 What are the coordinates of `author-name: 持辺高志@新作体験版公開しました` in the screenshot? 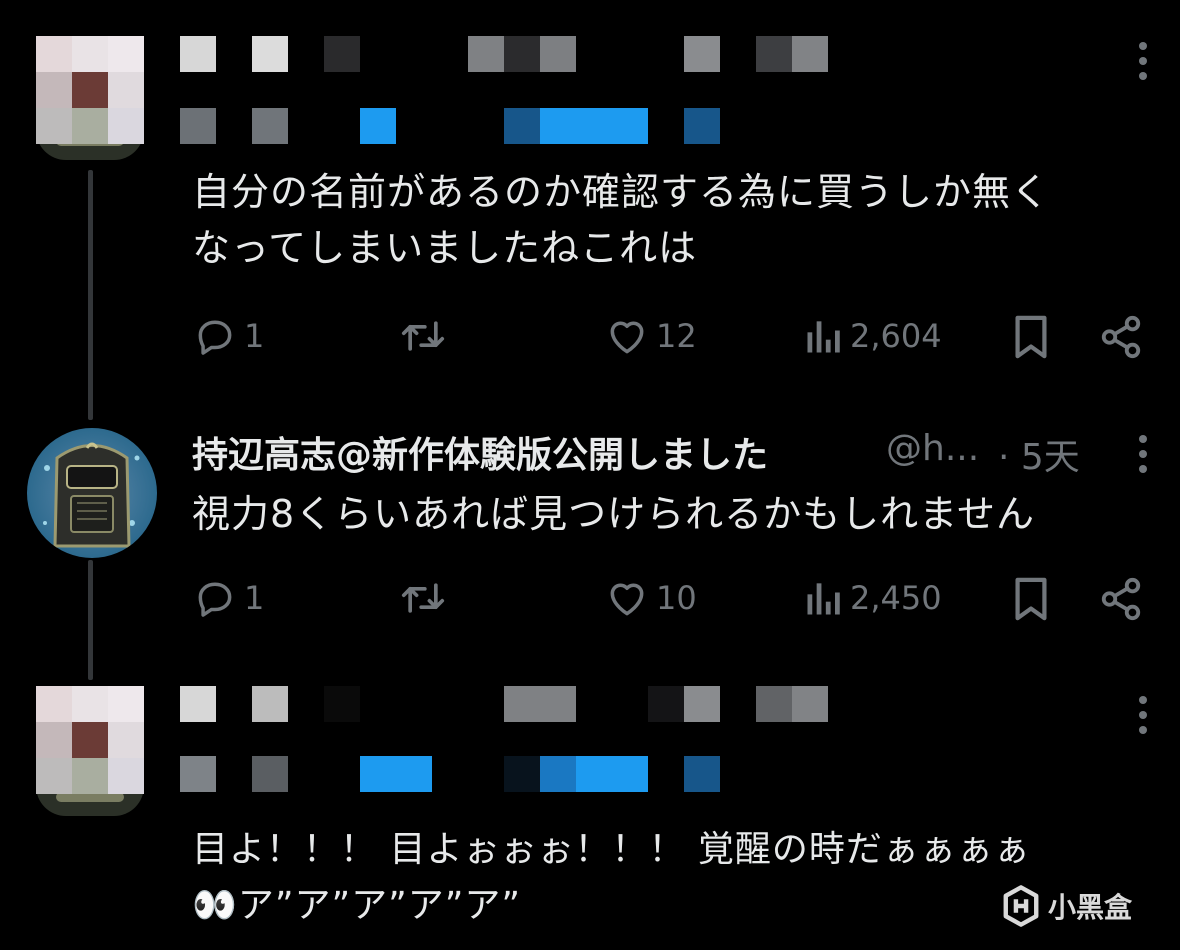 It's located at (480, 452).